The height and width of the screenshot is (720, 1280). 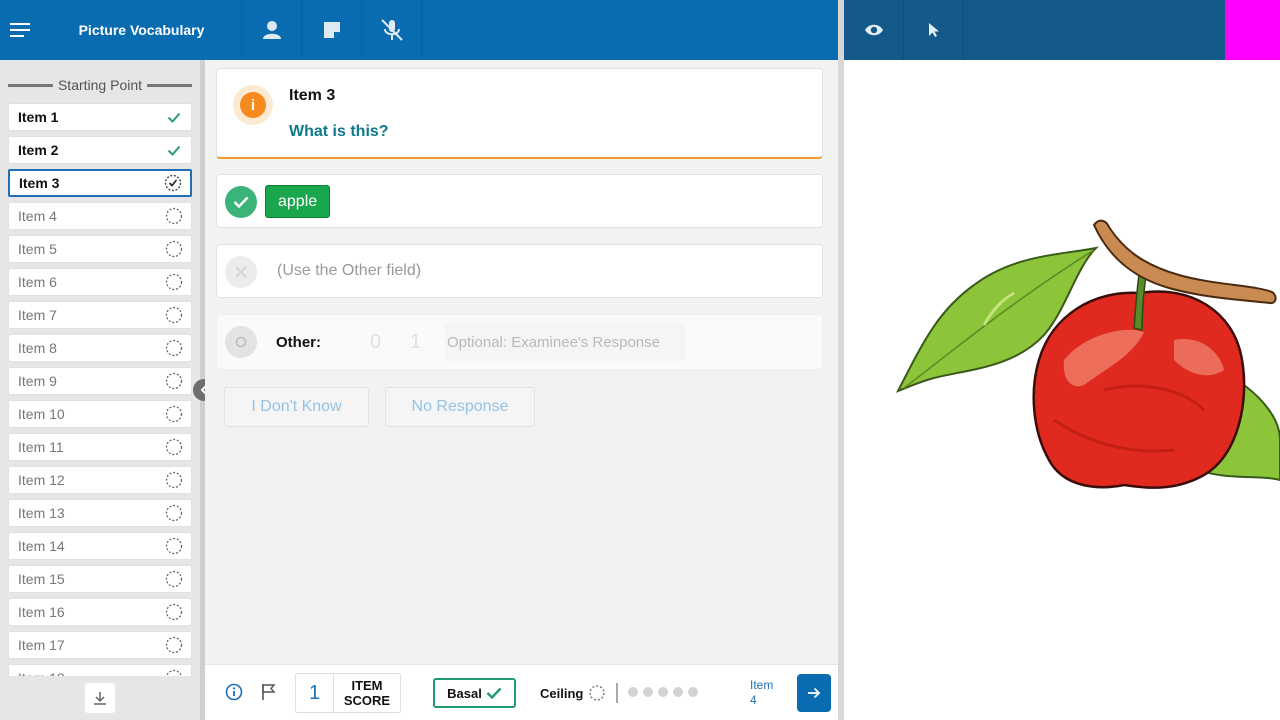 What do you see at coordinates (296, 407) in the screenshot?
I see `dont-know-button: I Don't Know` at bounding box center [296, 407].